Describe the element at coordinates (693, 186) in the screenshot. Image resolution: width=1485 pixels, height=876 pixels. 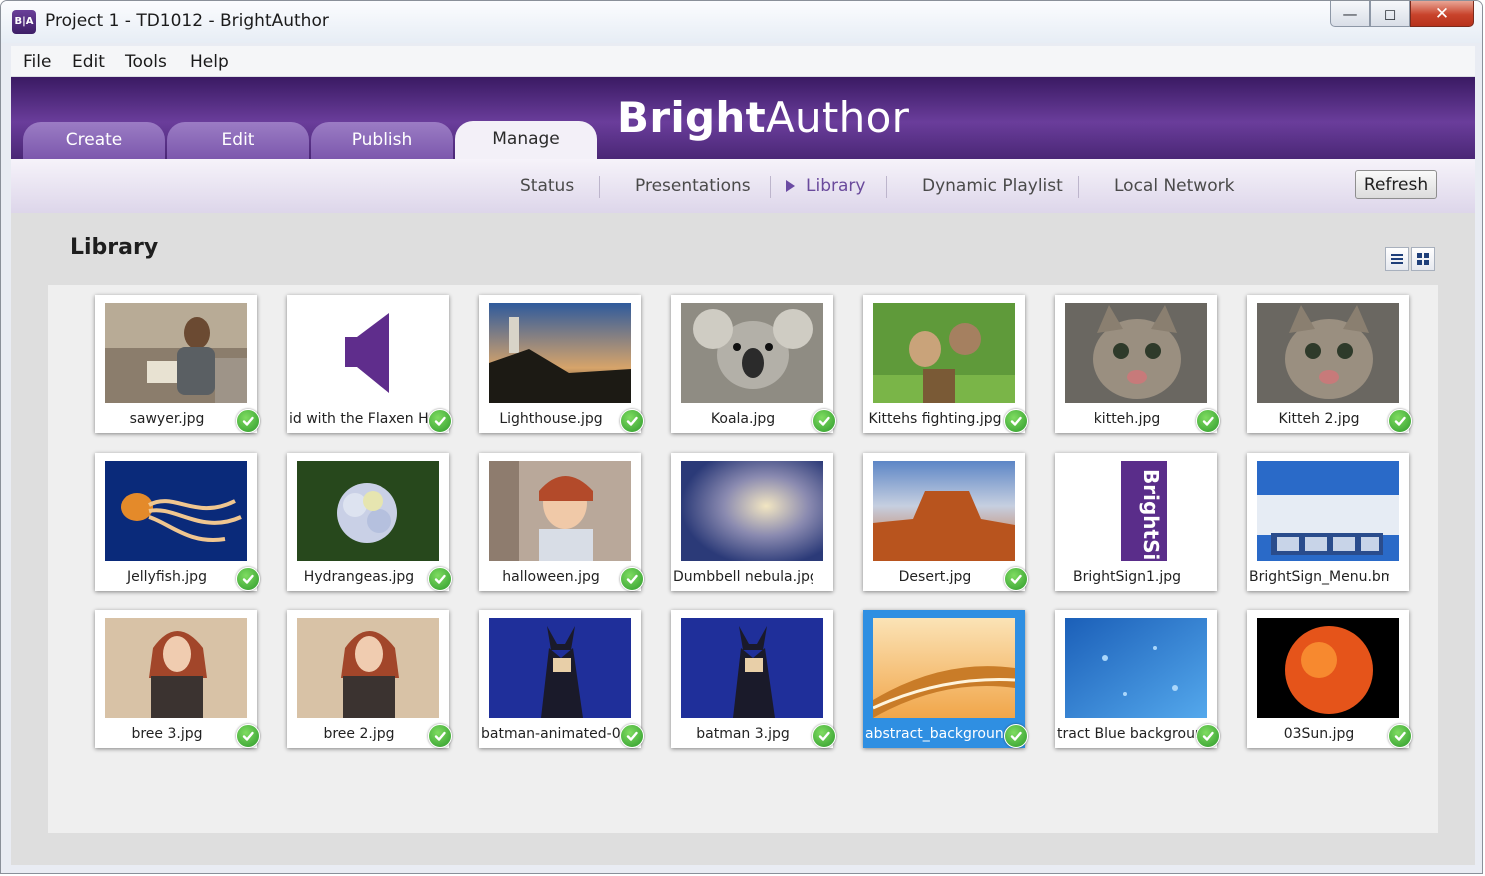
I see `subnav-presentations: Presentations` at that location.